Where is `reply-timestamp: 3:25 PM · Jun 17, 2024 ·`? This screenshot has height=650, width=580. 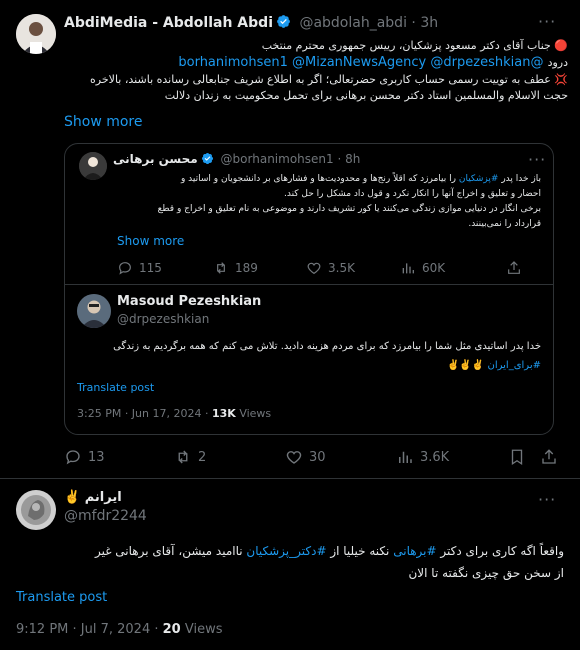 reply-timestamp: 3:25 PM · Jun 17, 2024 · is located at coordinates (142, 413).